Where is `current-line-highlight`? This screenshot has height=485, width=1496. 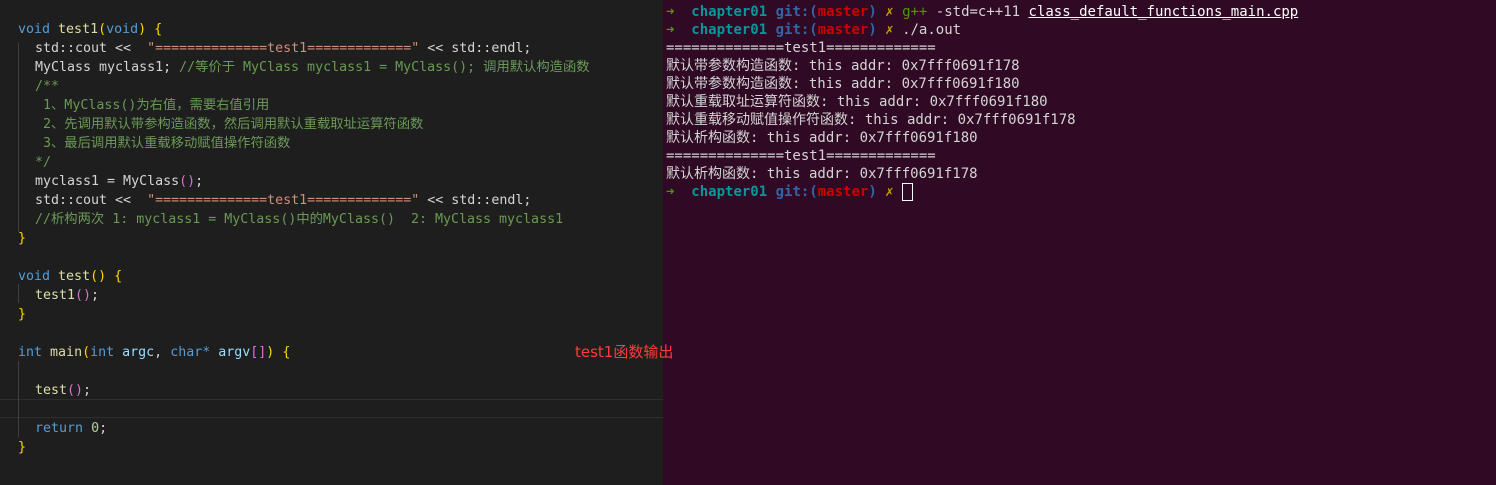
current-line-highlight is located at coordinates (331, 408).